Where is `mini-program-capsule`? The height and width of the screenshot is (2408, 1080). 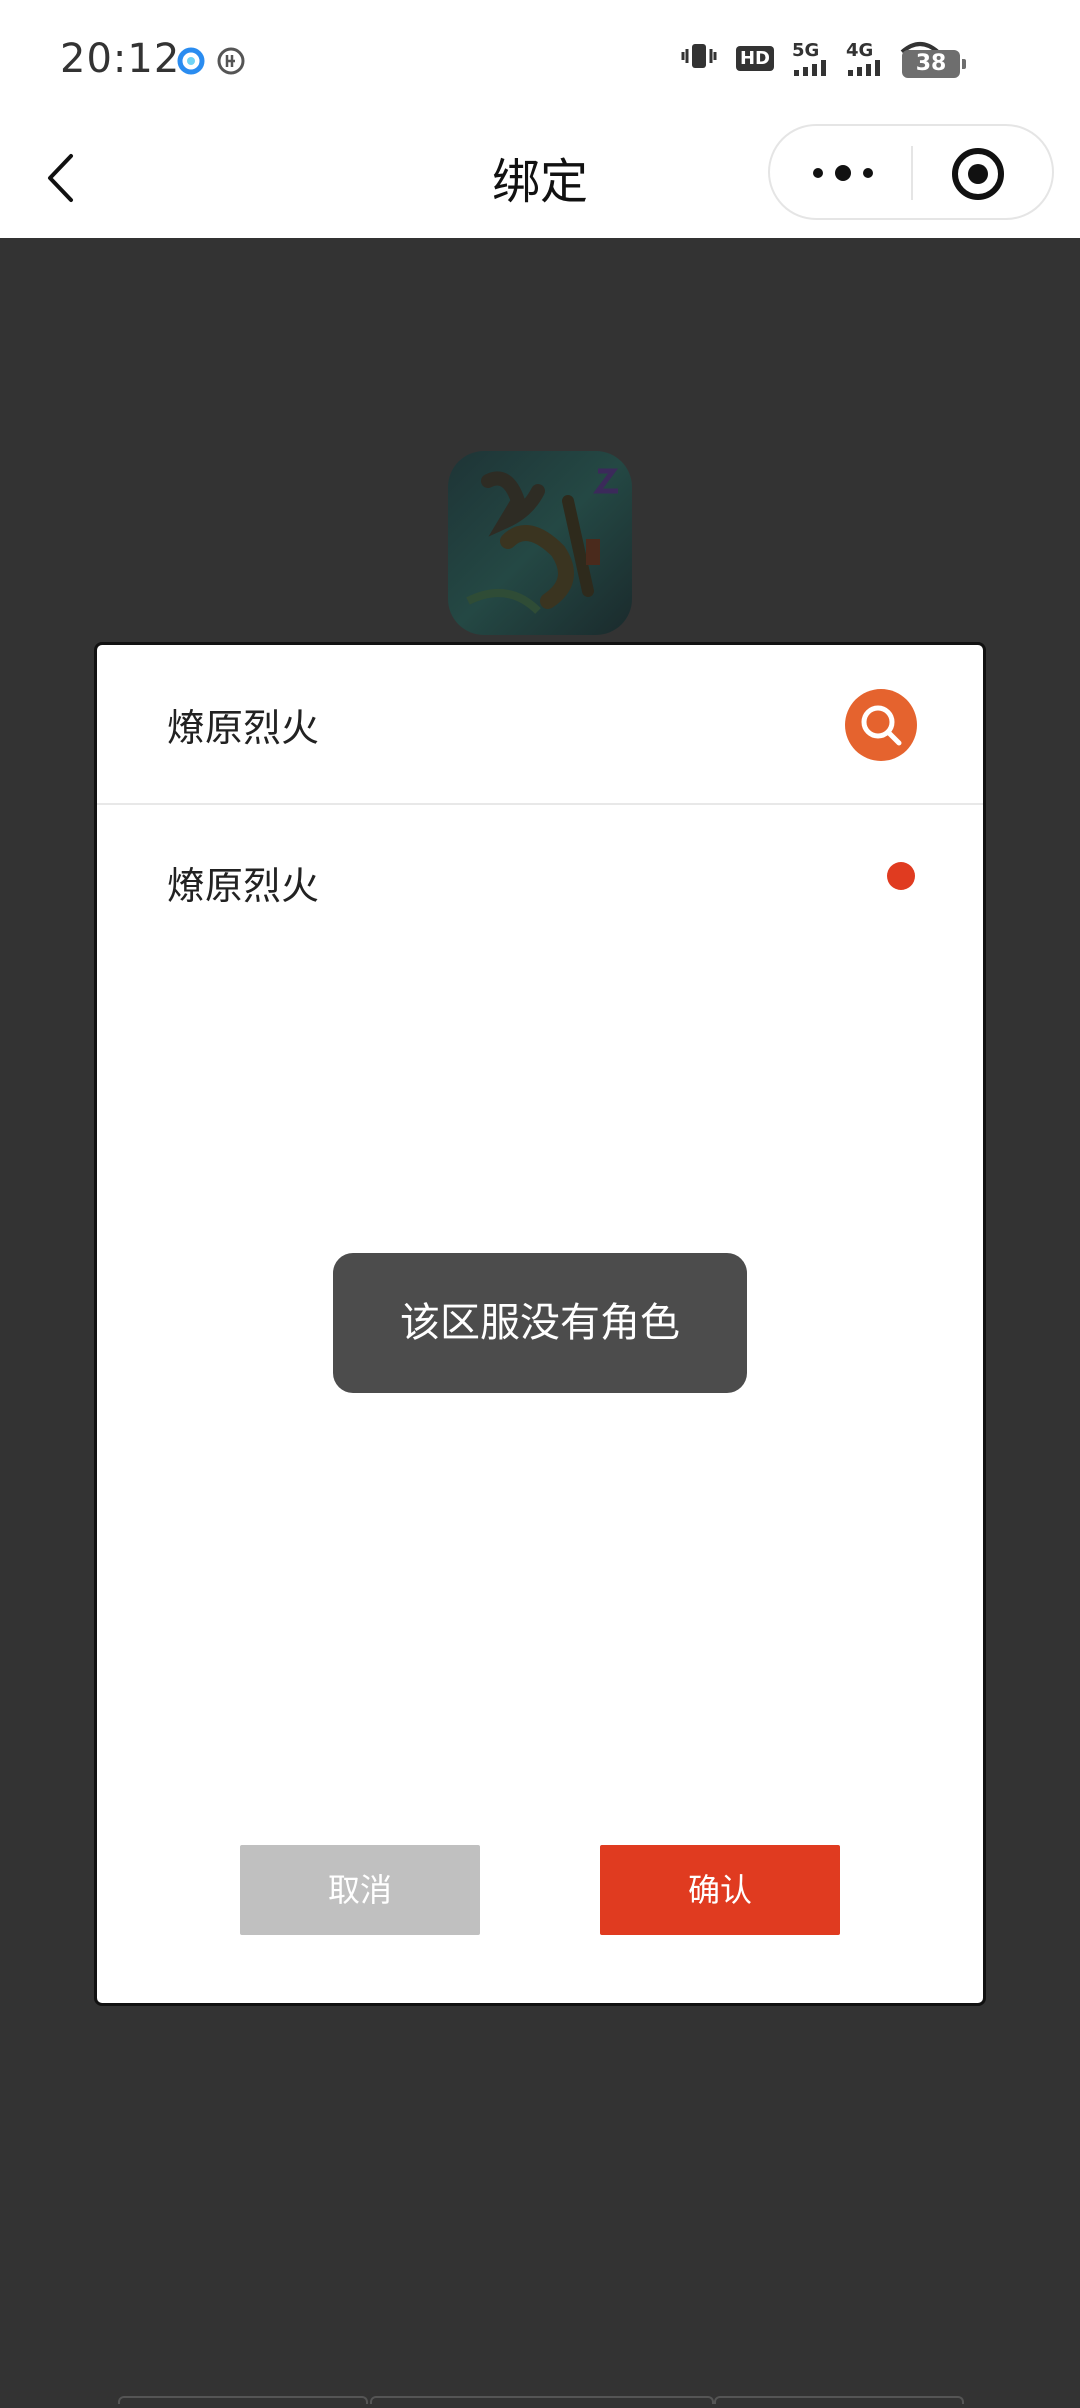
mini-program-capsule is located at coordinates (911, 172).